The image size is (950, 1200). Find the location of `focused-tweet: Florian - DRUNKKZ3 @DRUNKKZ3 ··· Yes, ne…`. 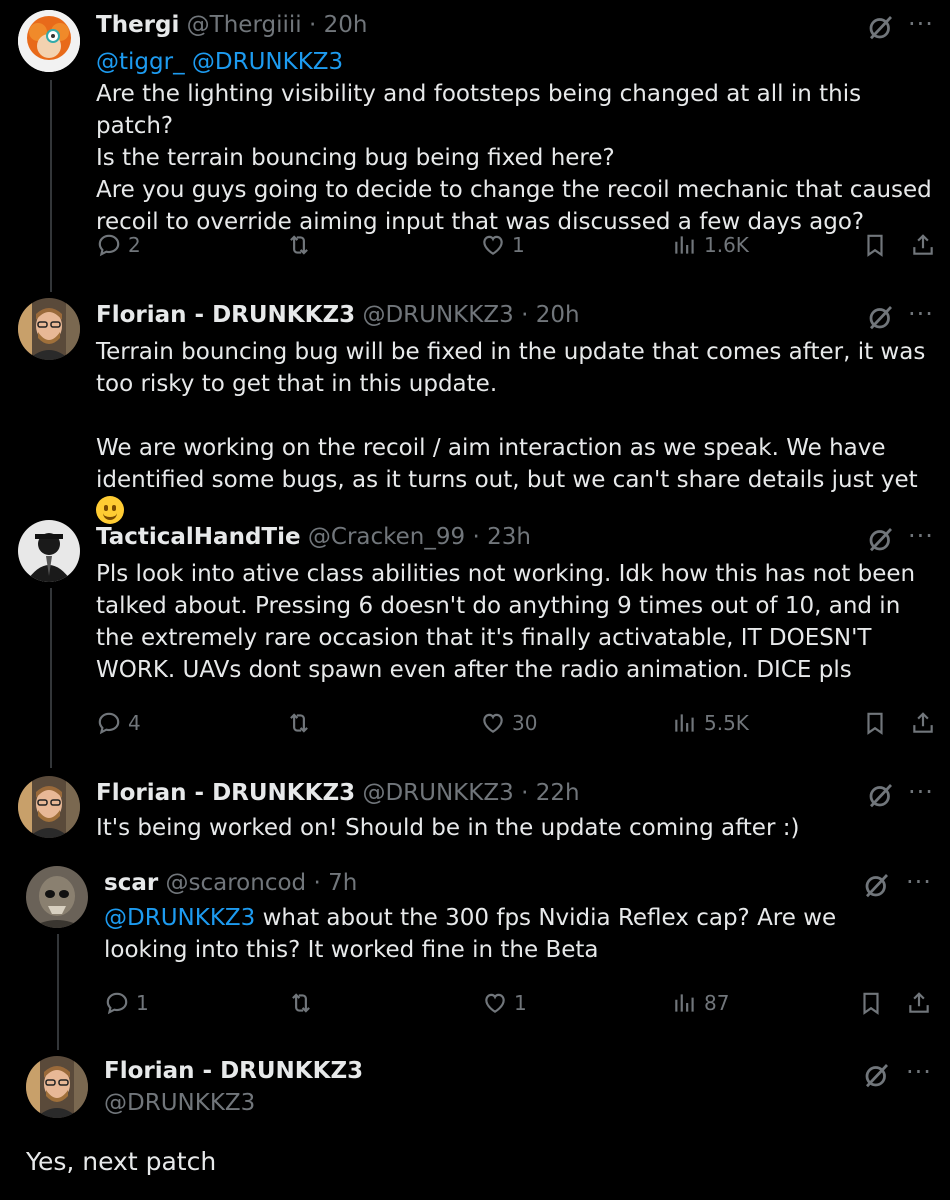

focused-tweet: Florian - DRUNKKZ3 @DRUNKKZ3 ··· Yes, ne… is located at coordinates (475, 1125).